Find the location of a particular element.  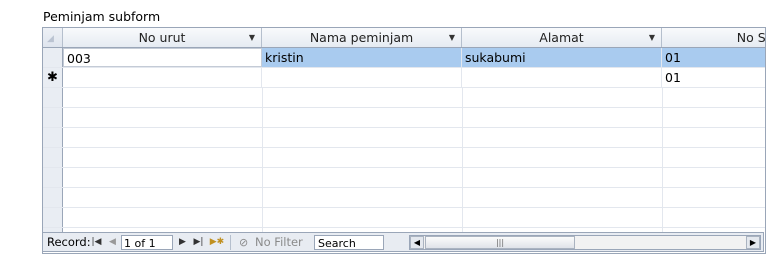

cell-no-urut is located at coordinates (162, 77).